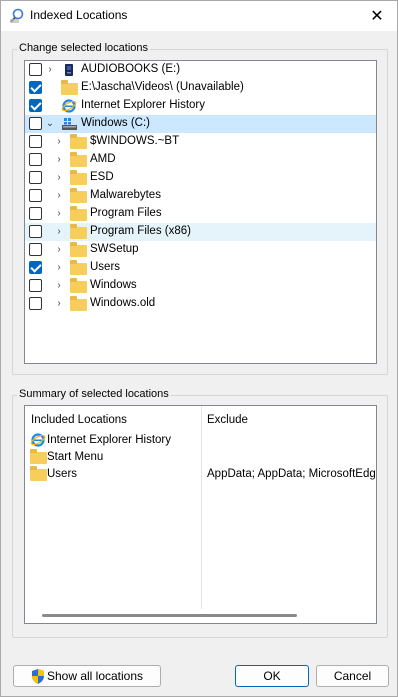 The width and height of the screenshot is (398, 697). What do you see at coordinates (227, 420) in the screenshot?
I see `exclude-header: Exclude` at bounding box center [227, 420].